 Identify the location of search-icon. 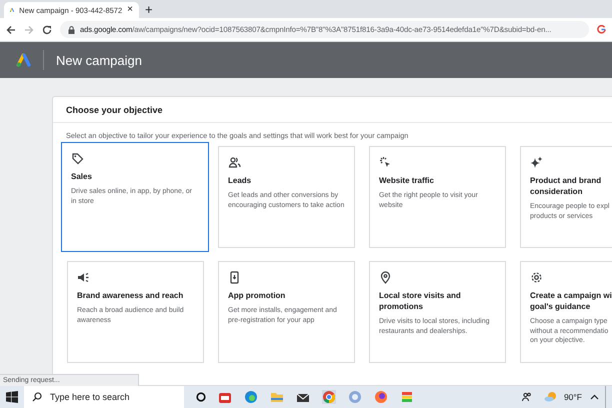
(37, 397).